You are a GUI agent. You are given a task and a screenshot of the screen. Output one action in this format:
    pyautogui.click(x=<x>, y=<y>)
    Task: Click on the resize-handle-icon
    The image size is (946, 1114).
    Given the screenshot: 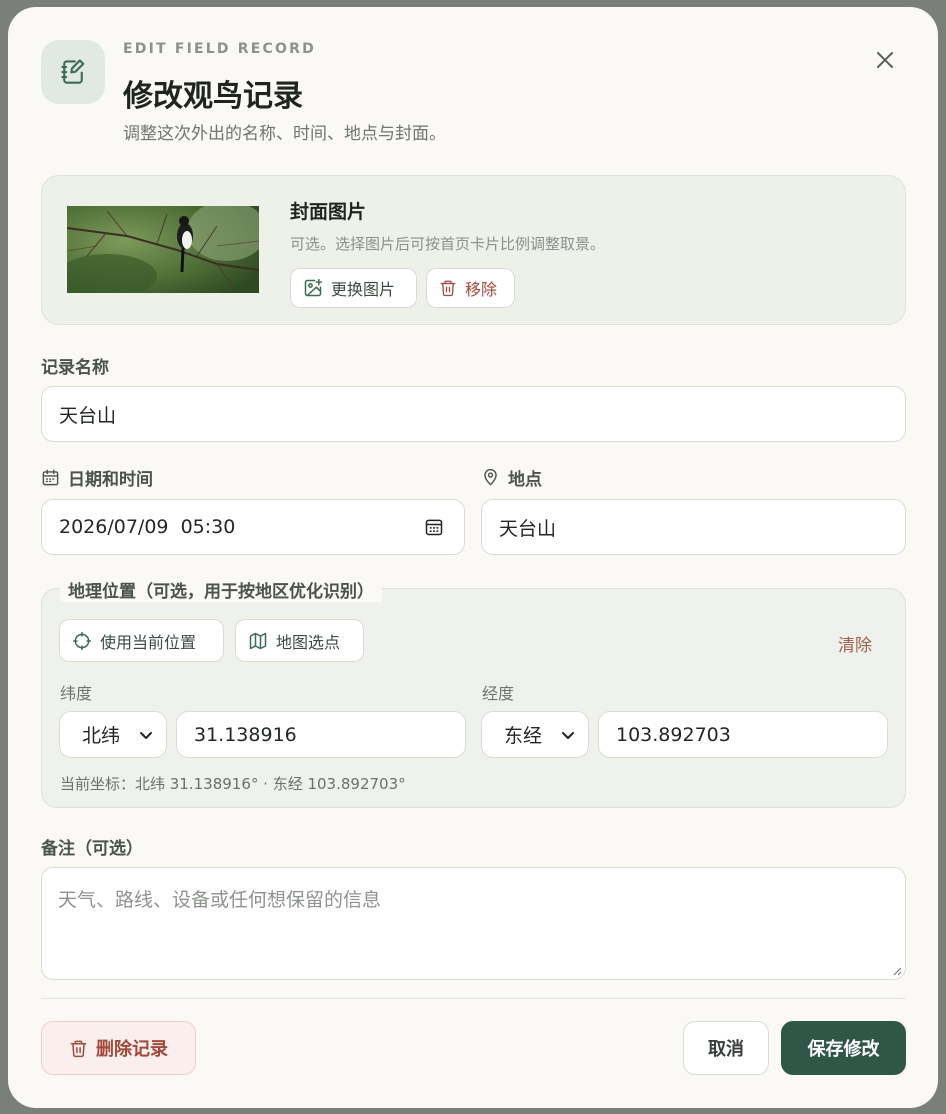 What is the action you would take?
    pyautogui.click(x=897, y=971)
    